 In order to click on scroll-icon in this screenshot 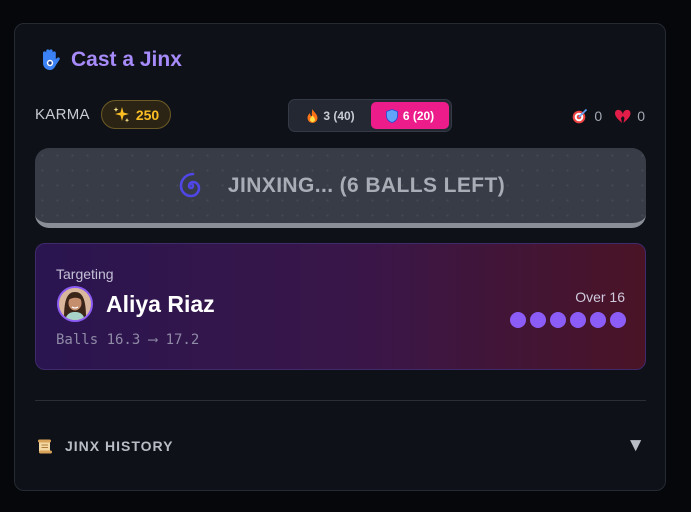, I will do `click(45, 446)`.